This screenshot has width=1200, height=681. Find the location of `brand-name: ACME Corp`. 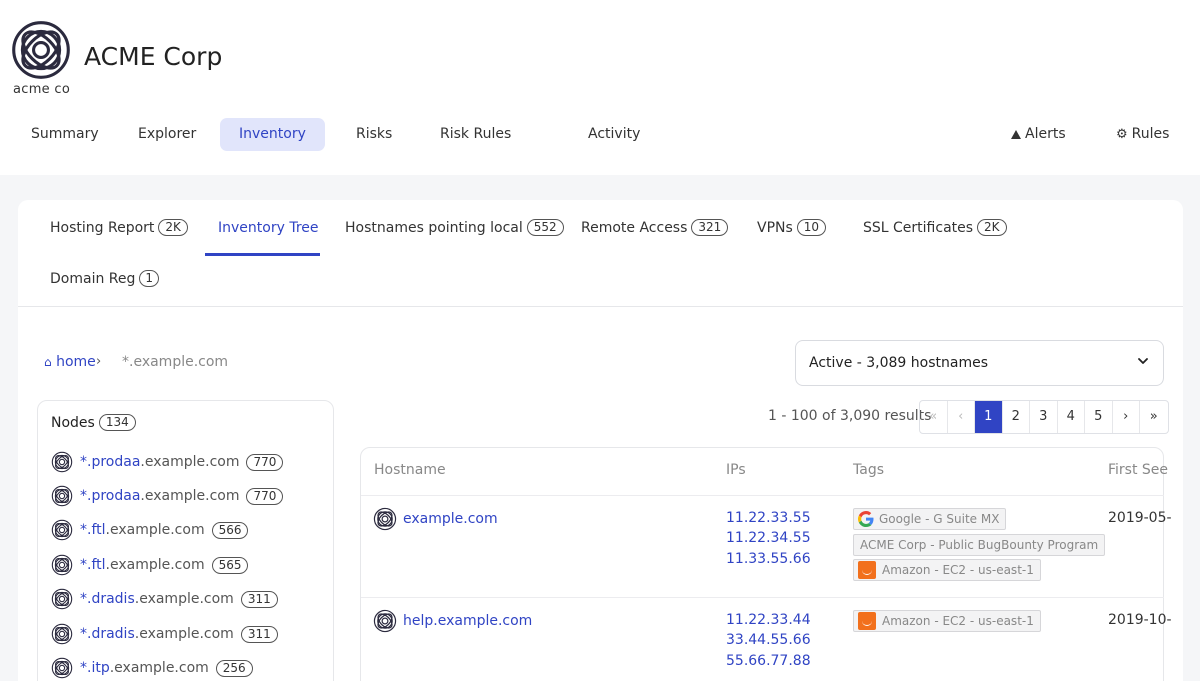

brand-name: ACME Corp is located at coordinates (153, 56).